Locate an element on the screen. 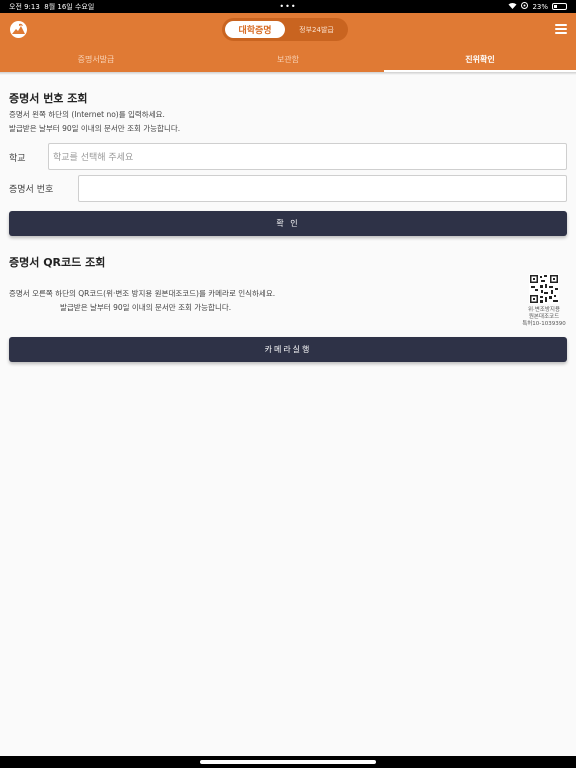 The height and width of the screenshot is (768, 576). number-lookup-desc-2: 발급받은 날부터 90일 이내의 문서만 조회 가능합니다. is located at coordinates (95, 128).